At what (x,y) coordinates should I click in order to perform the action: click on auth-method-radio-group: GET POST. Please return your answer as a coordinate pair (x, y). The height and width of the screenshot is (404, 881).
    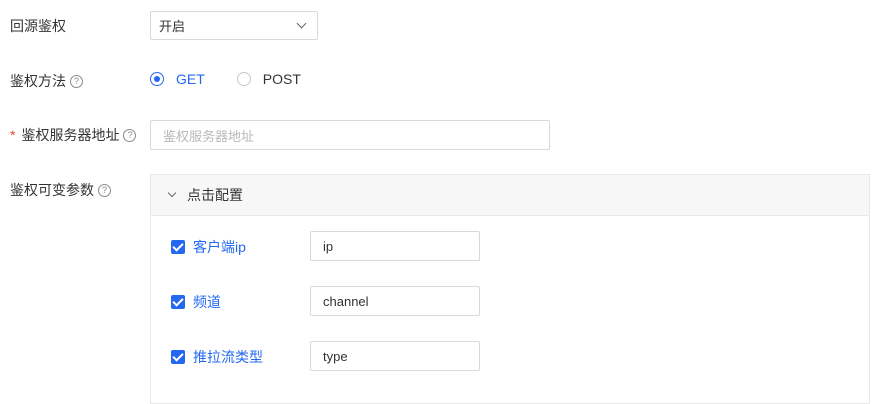
    Looking at the image, I should click on (241, 79).